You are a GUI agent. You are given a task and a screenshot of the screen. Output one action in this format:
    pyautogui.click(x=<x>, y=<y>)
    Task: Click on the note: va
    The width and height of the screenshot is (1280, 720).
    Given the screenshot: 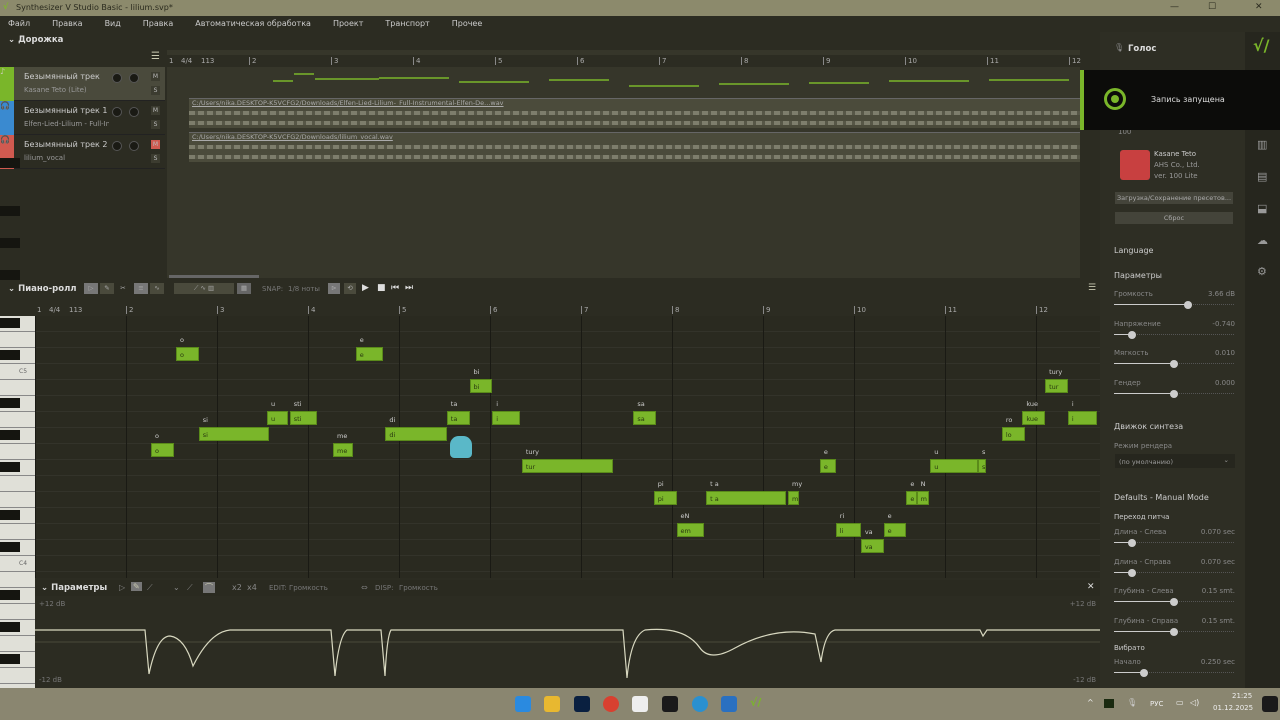 What is the action you would take?
    pyautogui.click(x=872, y=546)
    